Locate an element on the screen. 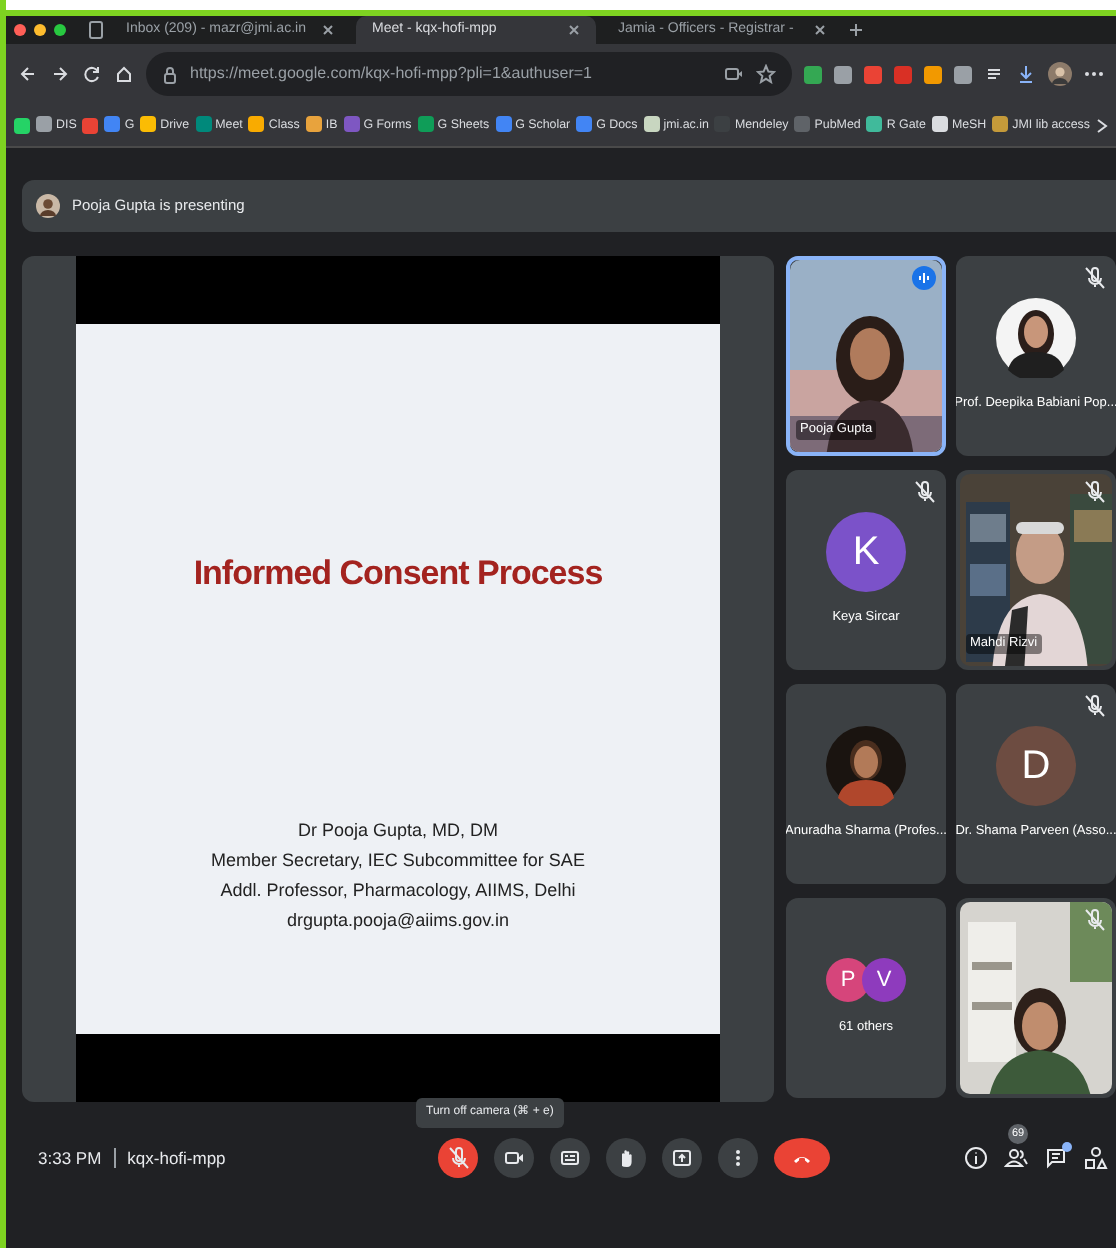 The image size is (1116, 1248). activities-icon is located at coordinates (1096, 1158).